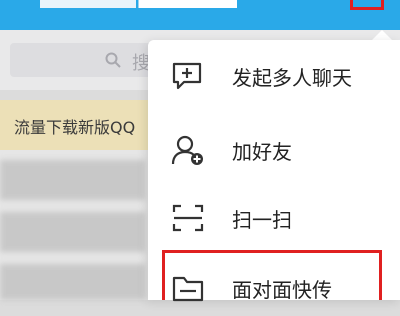 This screenshot has height=316, width=400. What do you see at coordinates (187, 150) in the screenshot?
I see `add-friend-icon` at bounding box center [187, 150].